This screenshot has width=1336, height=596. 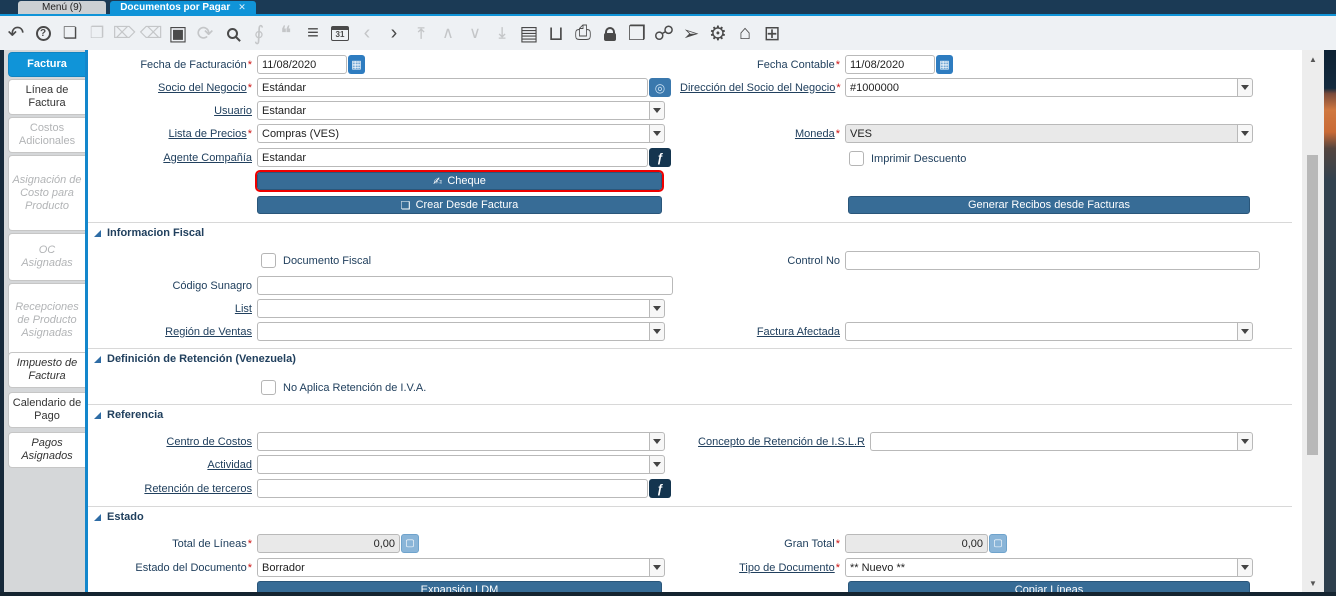 I want to click on fecha-contable-input: 11/08/2020, so click(x=890, y=64).